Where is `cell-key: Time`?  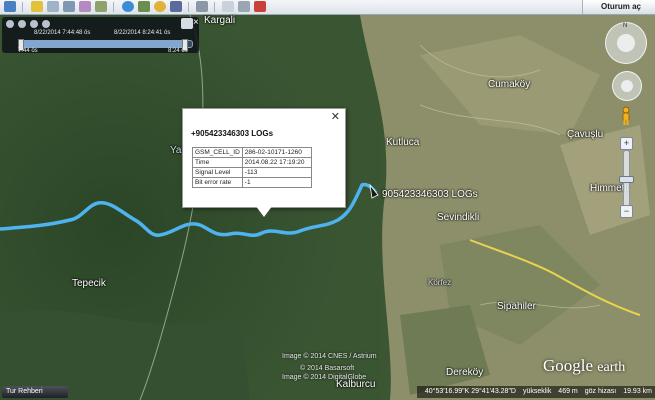 cell-key: Time is located at coordinates (217, 162).